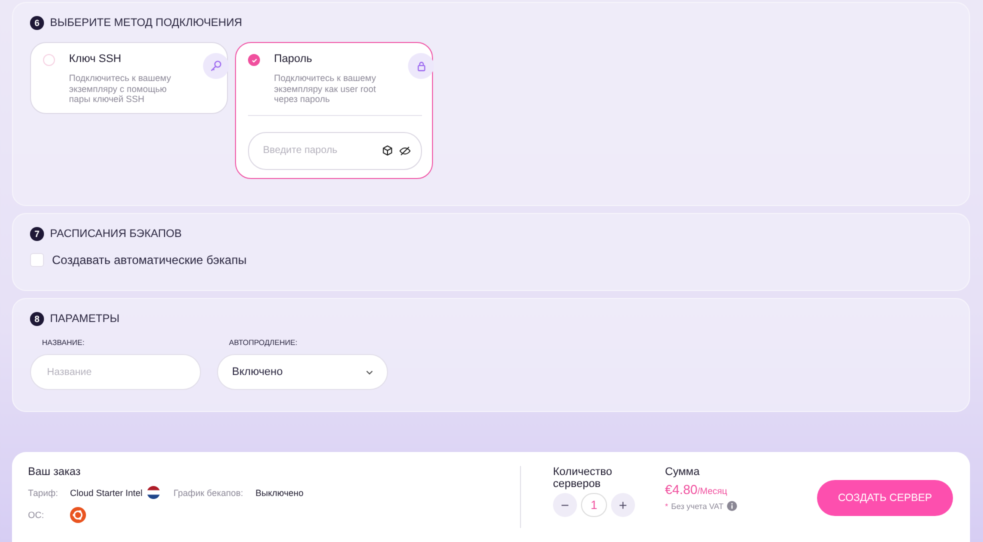 This screenshot has height=542, width=983. What do you see at coordinates (153, 492) in the screenshot?
I see `flag-icon` at bounding box center [153, 492].